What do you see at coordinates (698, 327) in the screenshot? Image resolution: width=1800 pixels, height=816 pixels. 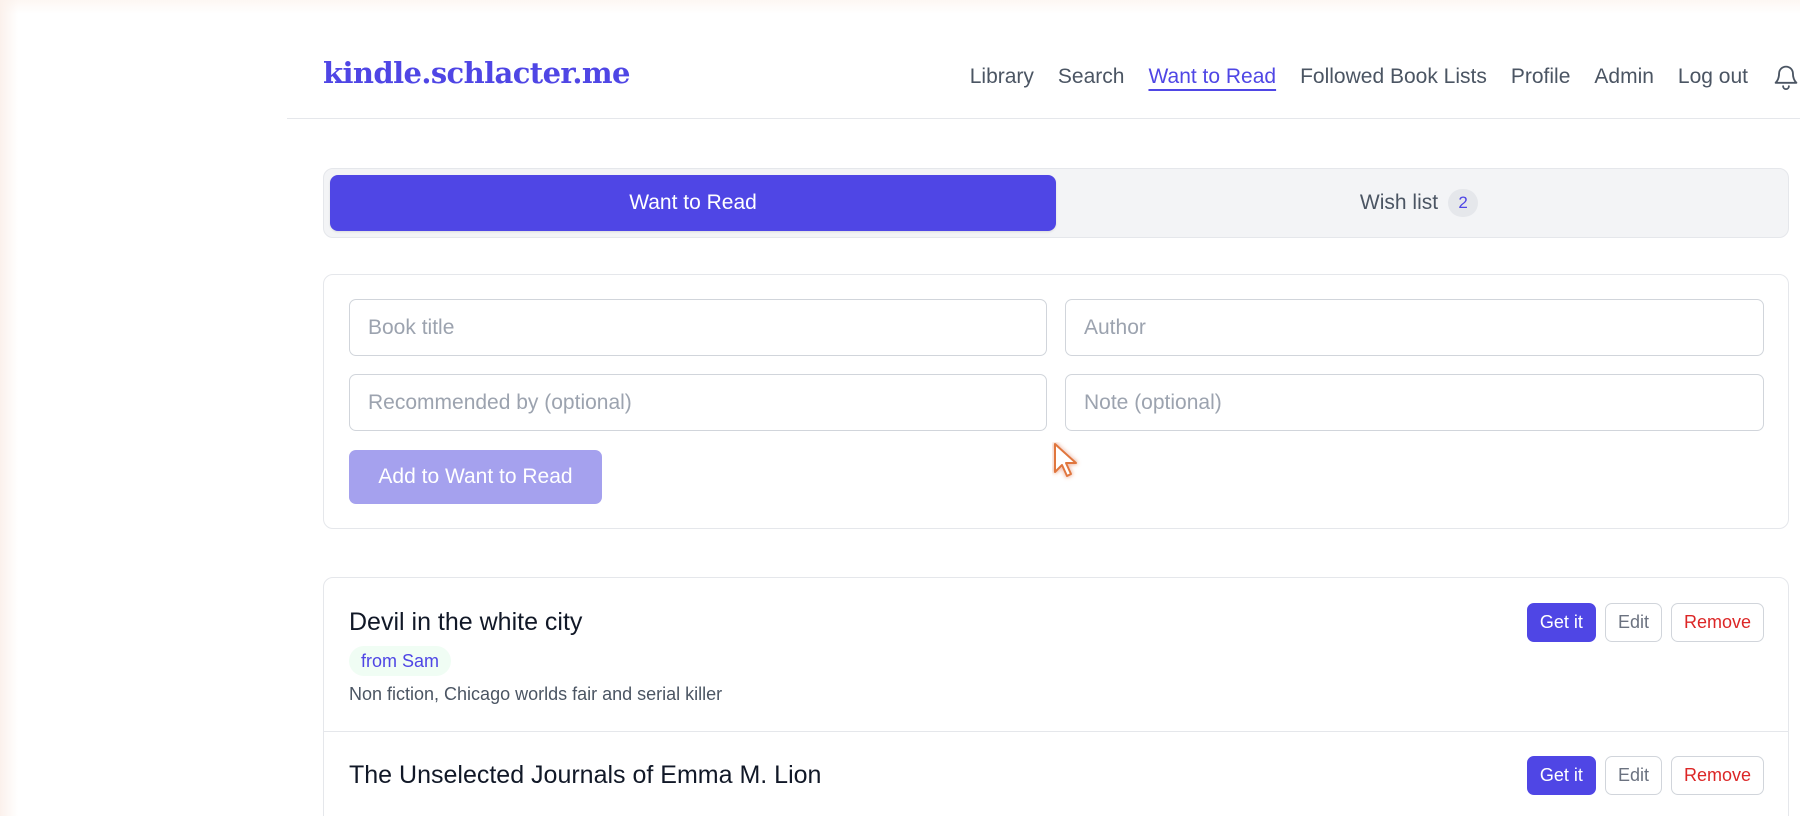 I see `book-title-input` at bounding box center [698, 327].